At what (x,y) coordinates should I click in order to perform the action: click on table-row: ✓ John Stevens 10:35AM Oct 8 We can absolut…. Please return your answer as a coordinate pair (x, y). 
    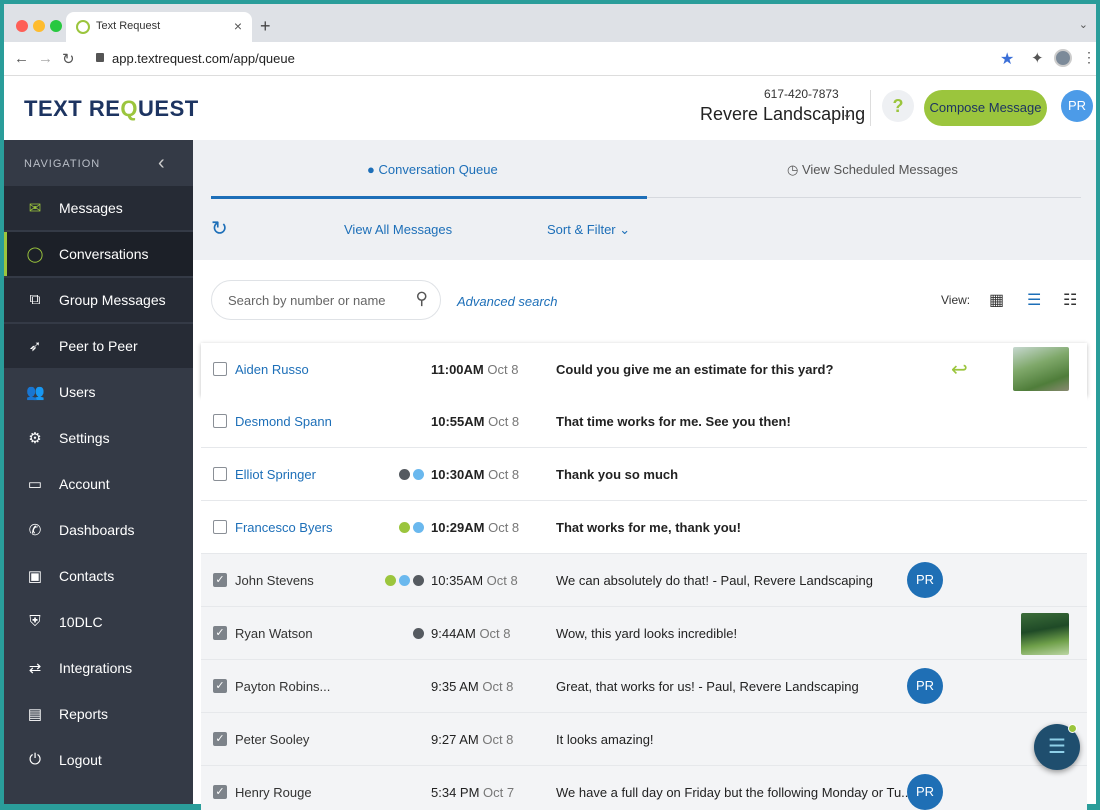
    Looking at the image, I should click on (644, 580).